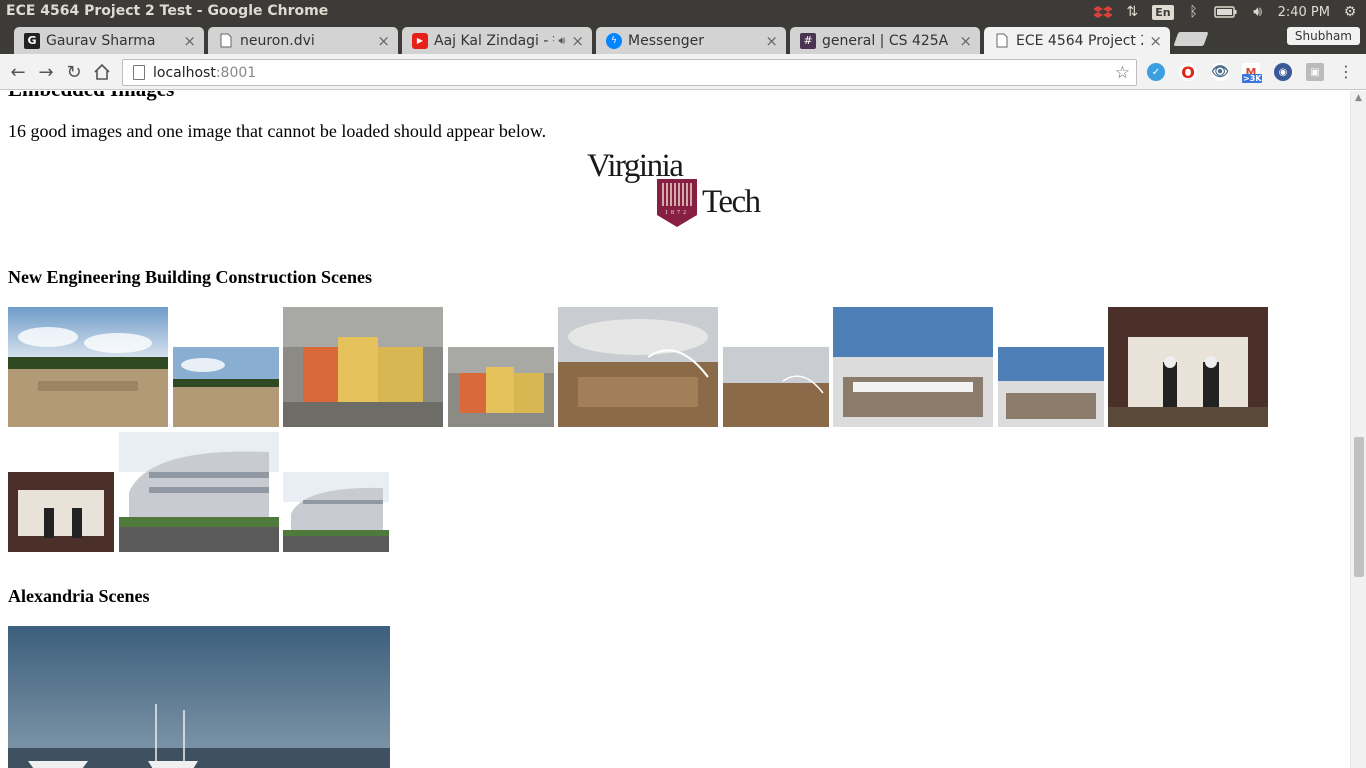 This screenshot has width=1366, height=768. I want to click on globe-icon: ◉, so click(1283, 72).